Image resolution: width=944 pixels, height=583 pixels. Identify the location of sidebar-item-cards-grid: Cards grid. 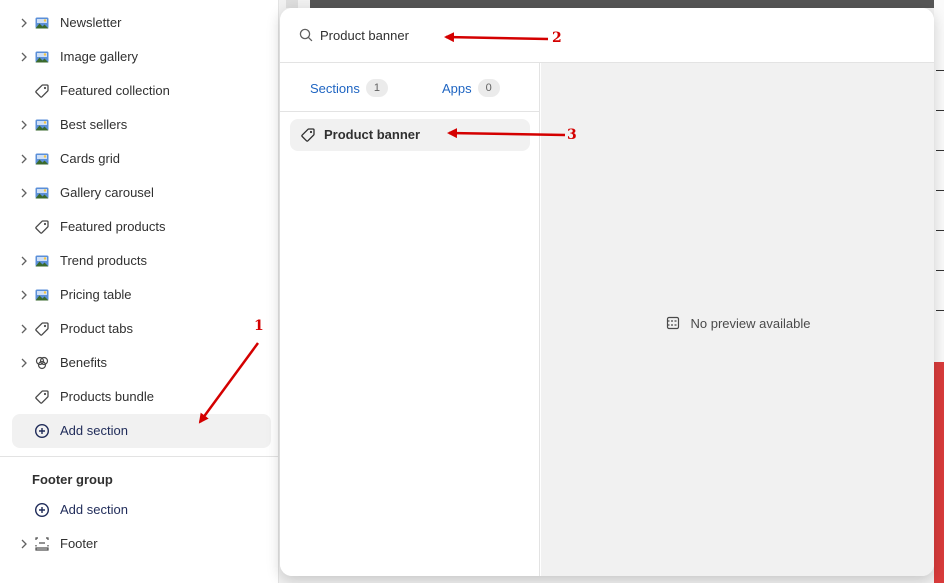
(141, 159).